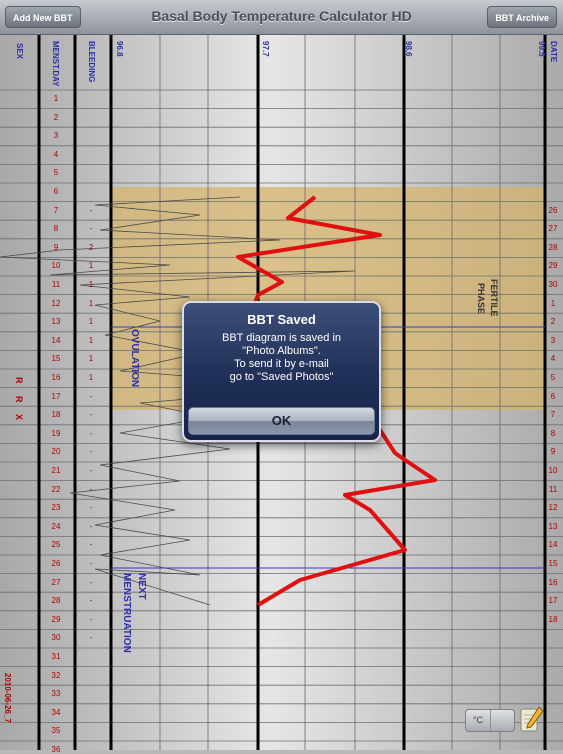 This screenshot has width=563, height=754. What do you see at coordinates (56, 433) in the screenshot?
I see `menst-day-label: 19` at bounding box center [56, 433].